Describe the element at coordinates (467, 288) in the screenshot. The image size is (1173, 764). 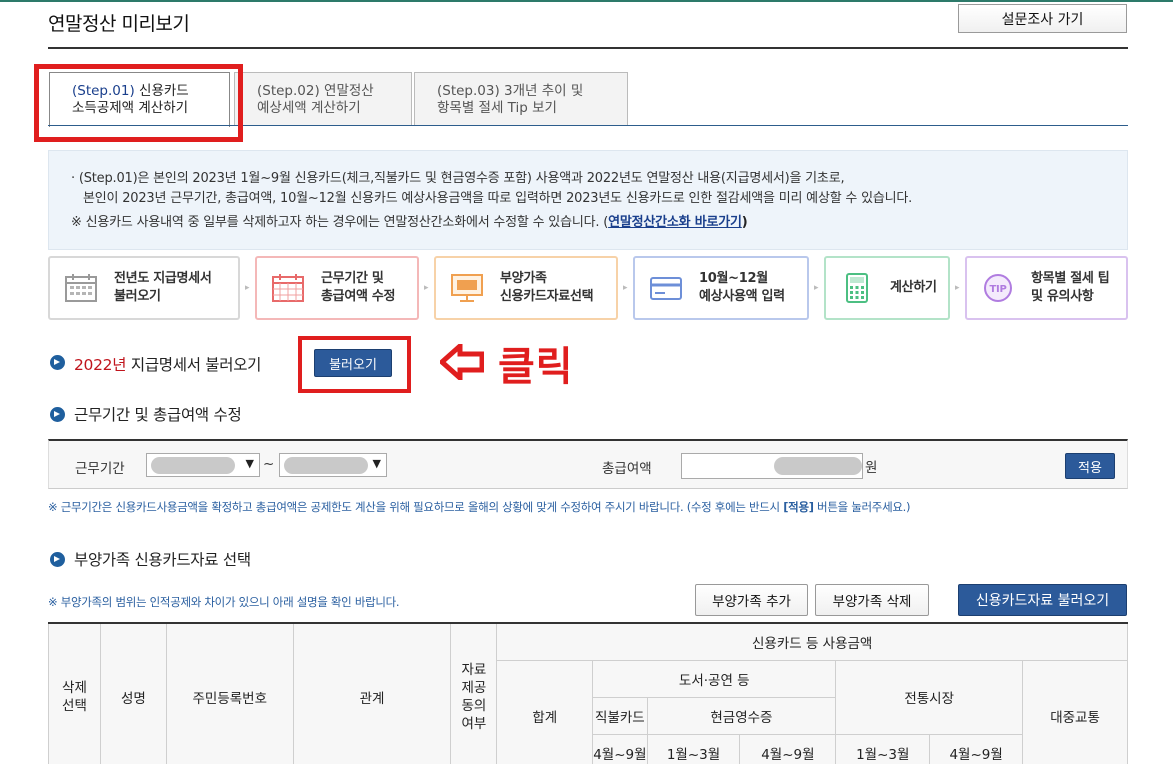
I see `monitor-icon` at that location.